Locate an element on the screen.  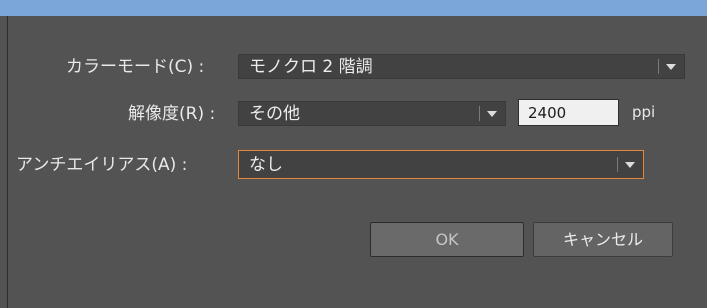
antialias-value: なし is located at coordinates (266, 165).